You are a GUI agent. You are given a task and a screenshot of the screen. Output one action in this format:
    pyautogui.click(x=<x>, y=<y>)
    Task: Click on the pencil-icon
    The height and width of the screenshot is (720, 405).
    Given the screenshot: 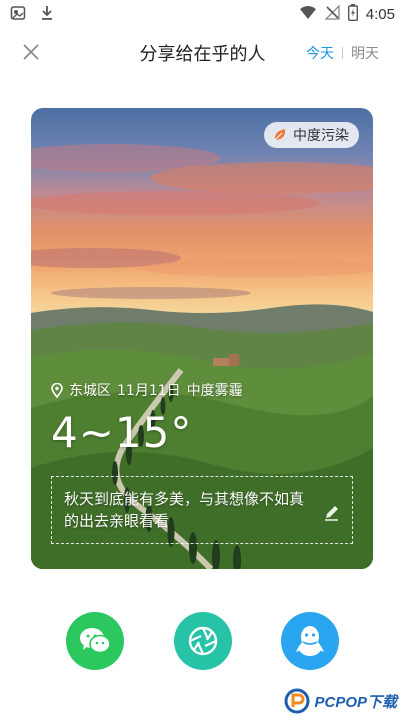 What is the action you would take?
    pyautogui.click(x=331, y=513)
    